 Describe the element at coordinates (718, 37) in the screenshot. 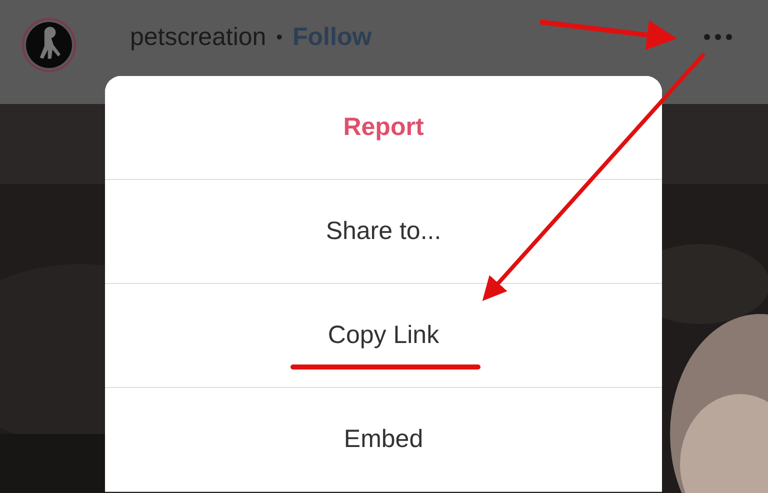

I see `more-options-icon` at that location.